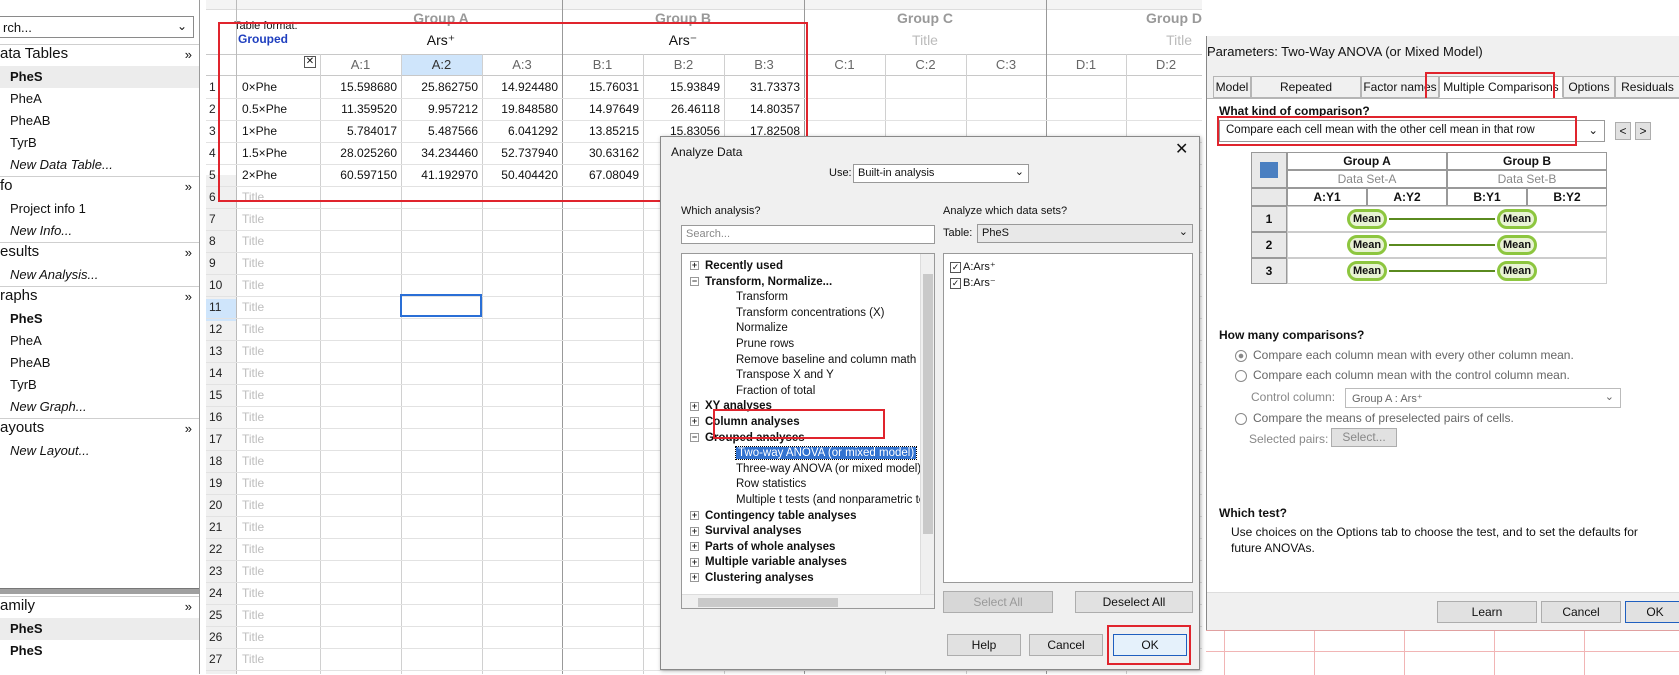 This screenshot has width=1679, height=675. What do you see at coordinates (984, 645) in the screenshot?
I see `help-button: Help` at bounding box center [984, 645].